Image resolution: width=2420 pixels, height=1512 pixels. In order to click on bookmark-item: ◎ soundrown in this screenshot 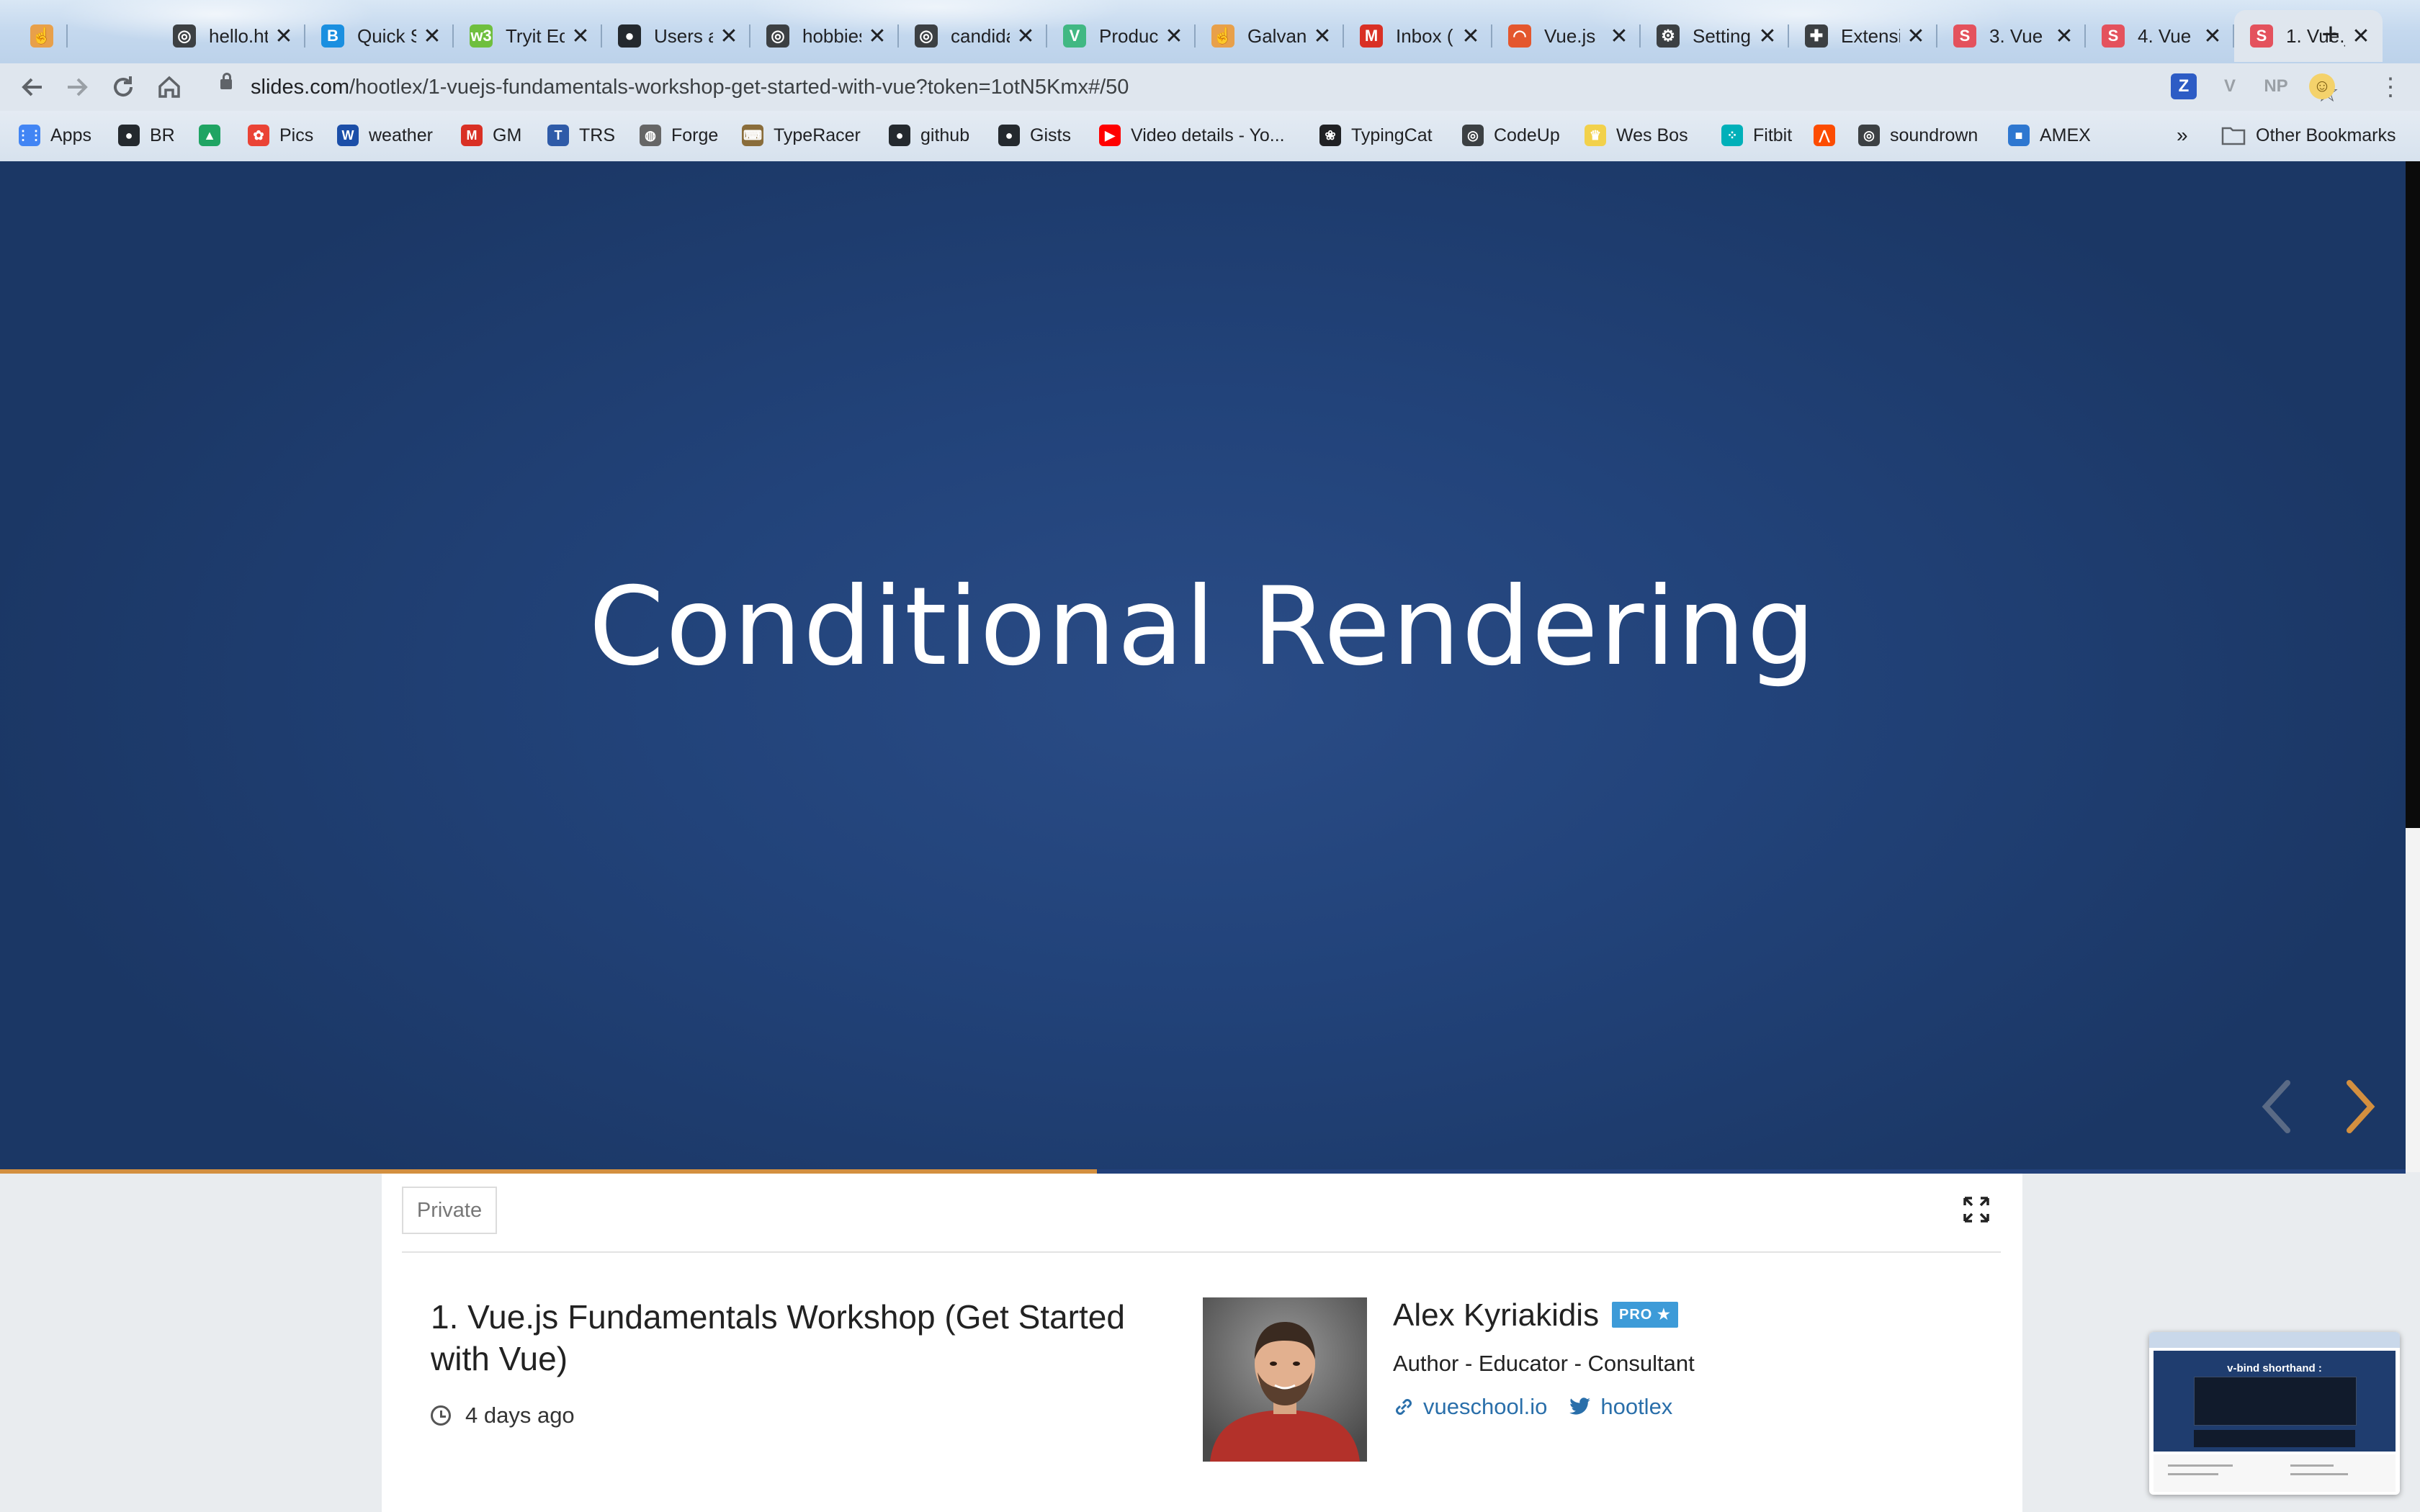, I will do `click(1918, 135)`.